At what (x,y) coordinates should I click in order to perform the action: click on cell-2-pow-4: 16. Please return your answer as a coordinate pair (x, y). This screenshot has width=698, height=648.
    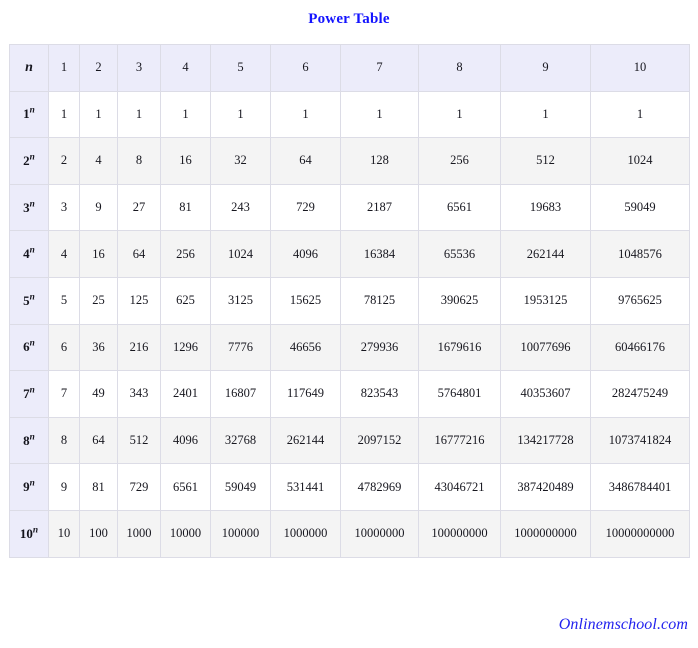
    Looking at the image, I should click on (185, 161).